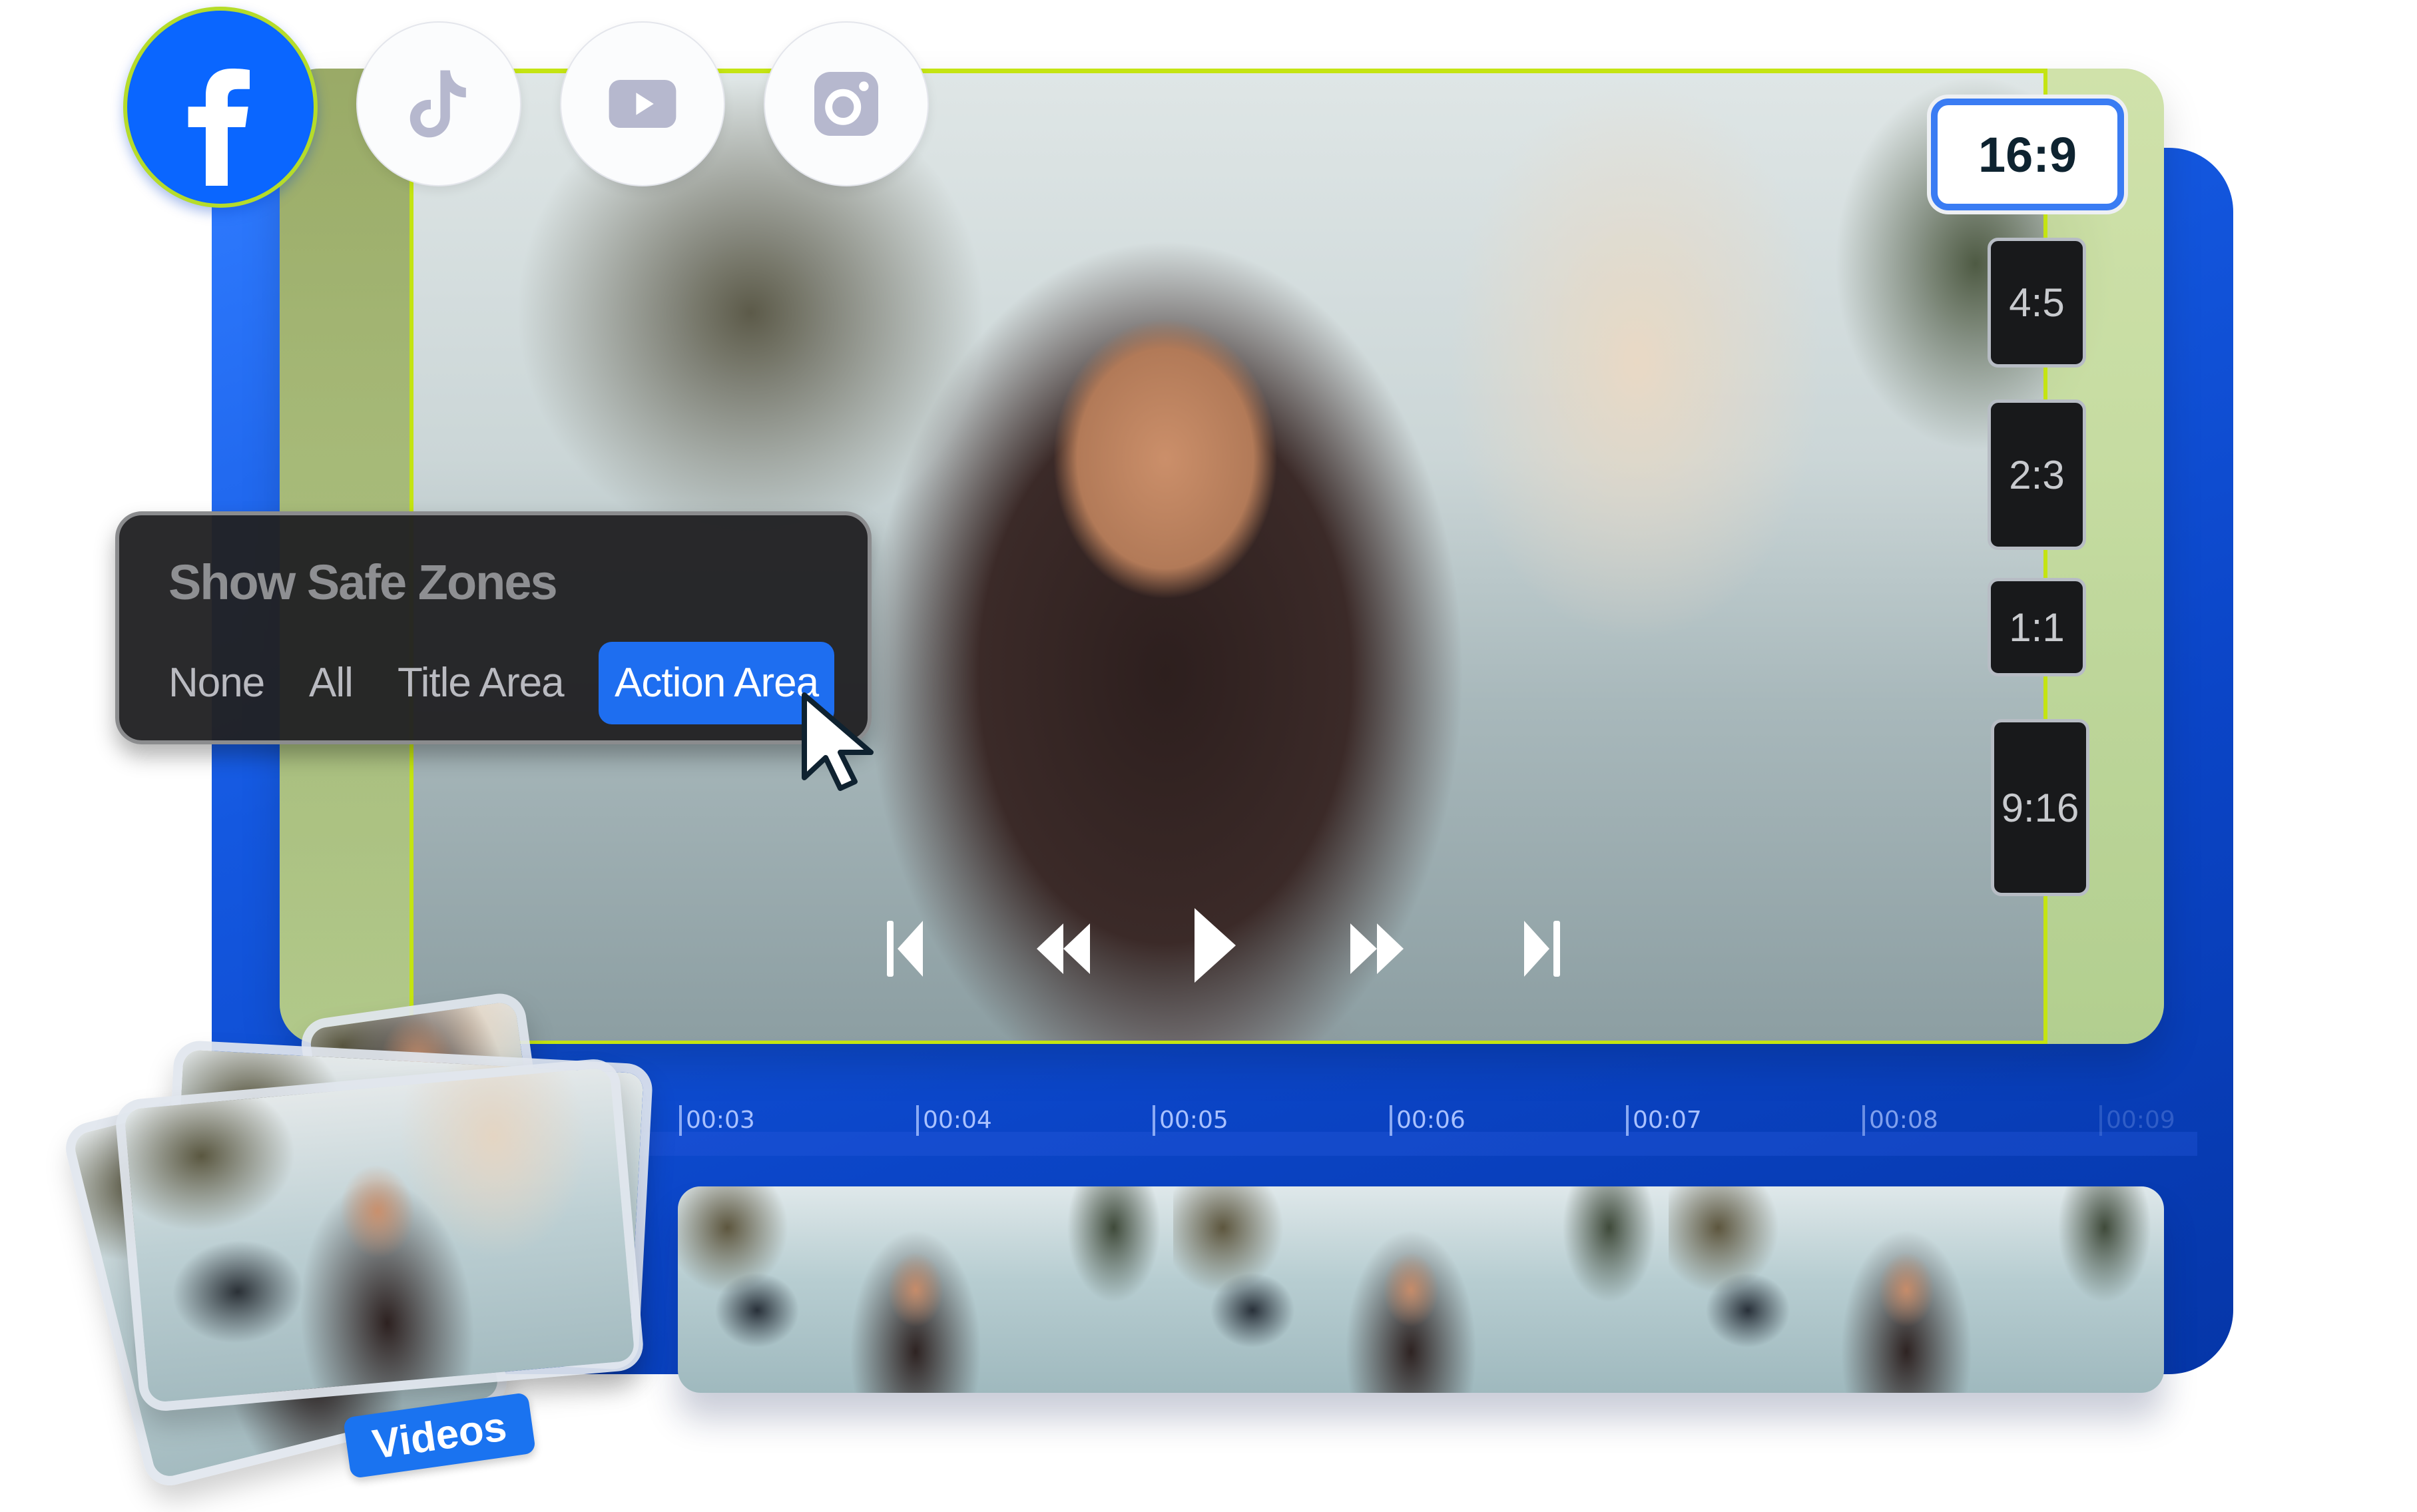 The width and height of the screenshot is (2417, 1512). What do you see at coordinates (1900, 1120) in the screenshot?
I see `timeline-tick: 00:08` at bounding box center [1900, 1120].